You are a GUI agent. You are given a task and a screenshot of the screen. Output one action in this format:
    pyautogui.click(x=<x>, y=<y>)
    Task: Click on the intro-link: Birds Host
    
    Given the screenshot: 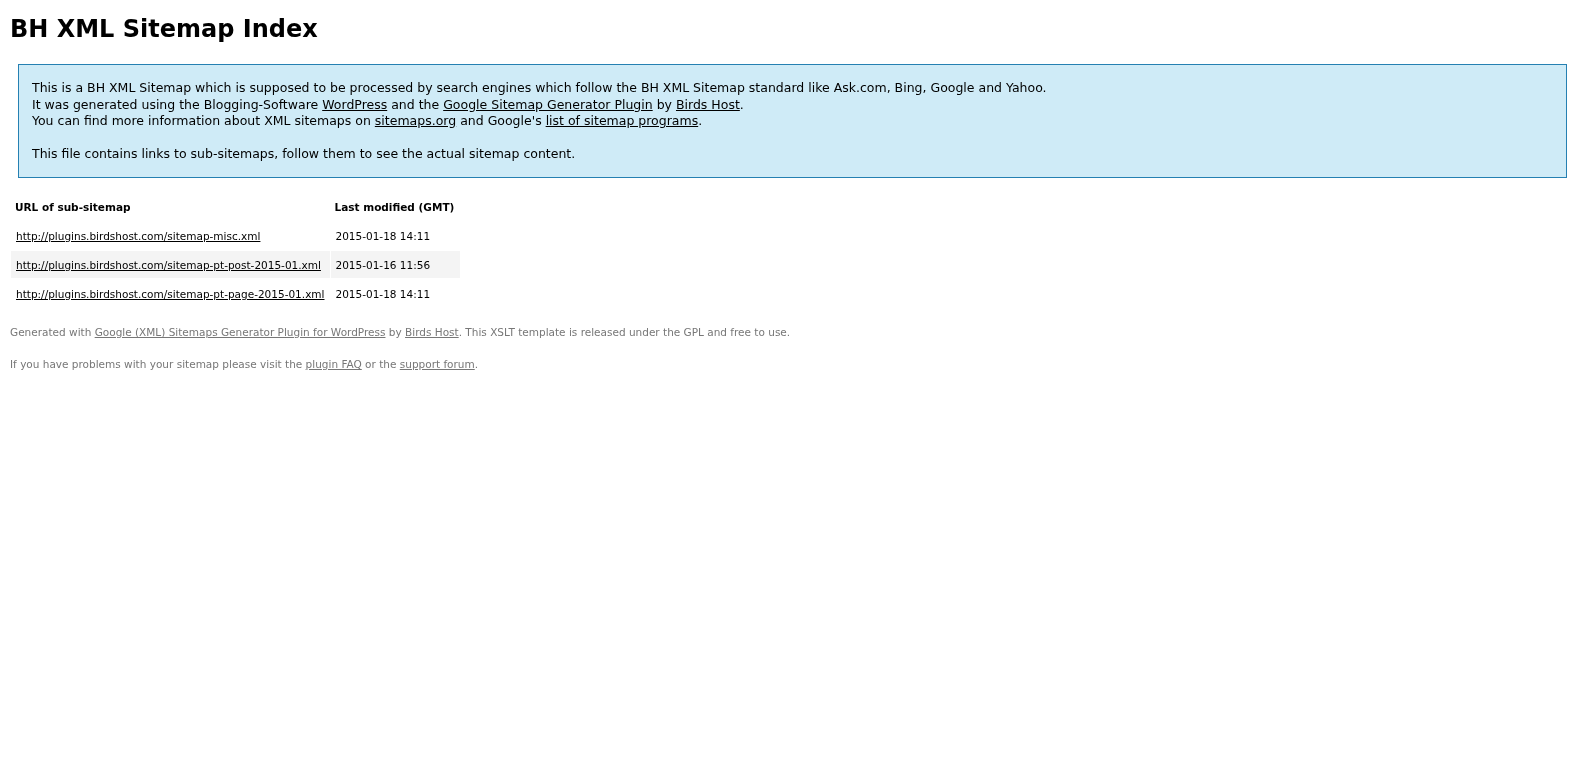 What is the action you would take?
    pyautogui.click(x=707, y=104)
    